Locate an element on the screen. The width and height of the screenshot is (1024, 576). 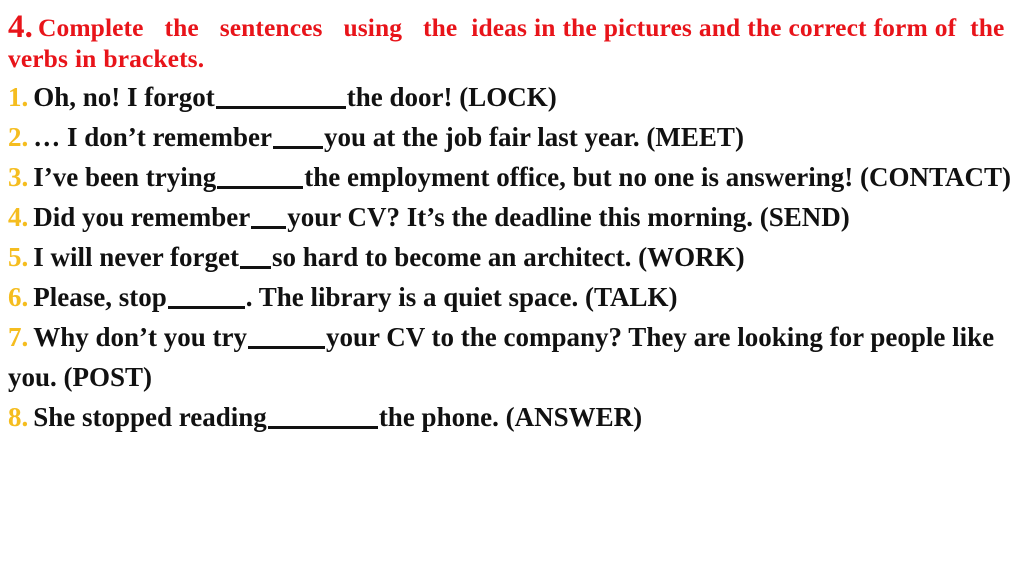
sentence-text-before-blank: Please, stop is located at coordinates (100, 297).